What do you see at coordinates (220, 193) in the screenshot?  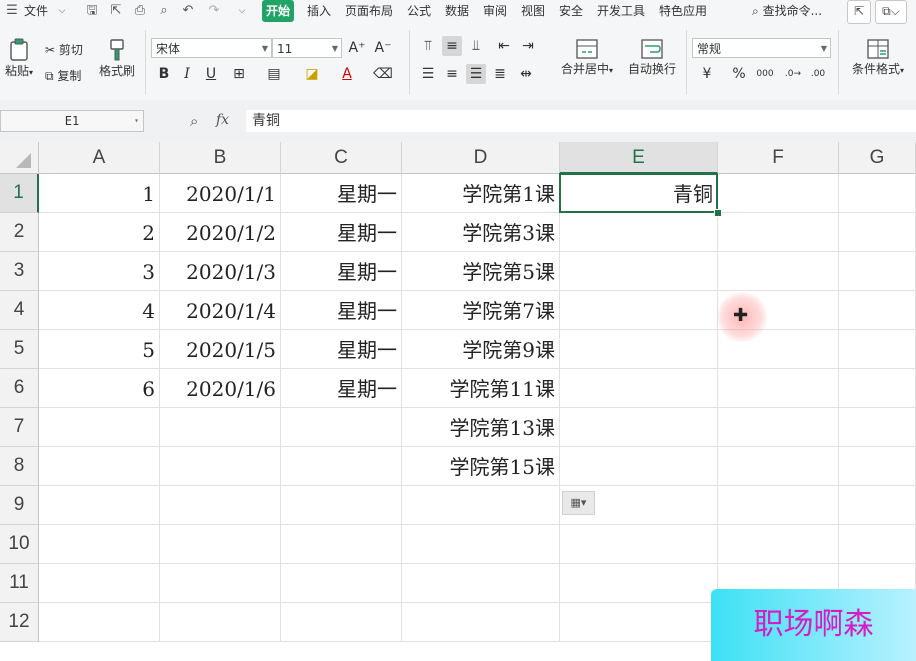 I see `cell-b1: 2020/1/1` at bounding box center [220, 193].